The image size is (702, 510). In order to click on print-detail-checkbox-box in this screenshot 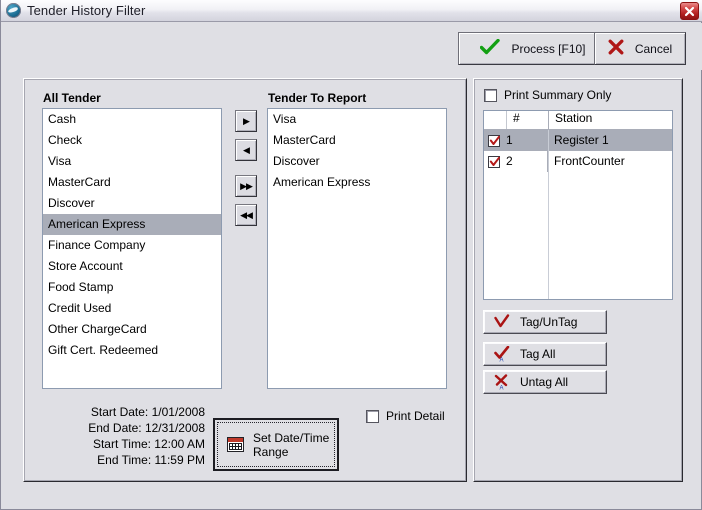, I will do `click(372, 416)`.